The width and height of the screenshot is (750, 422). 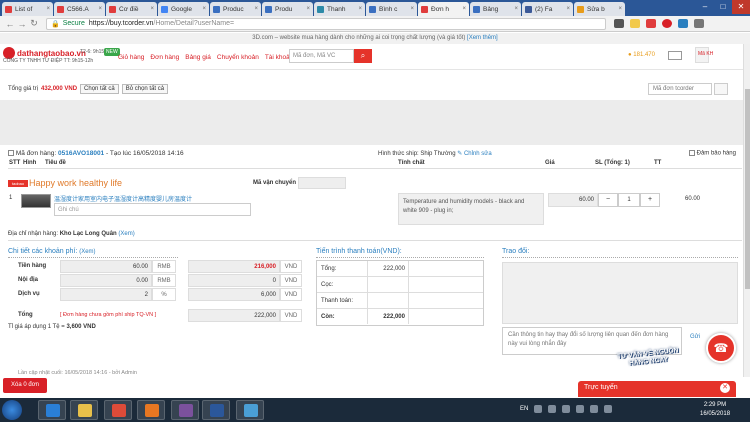 I want to click on headset-icon: ☎, so click(x=721, y=348).